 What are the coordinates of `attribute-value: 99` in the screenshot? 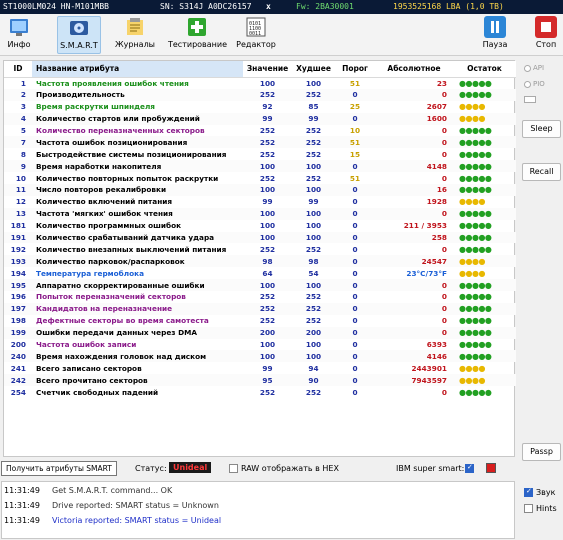 It's located at (267, 119).